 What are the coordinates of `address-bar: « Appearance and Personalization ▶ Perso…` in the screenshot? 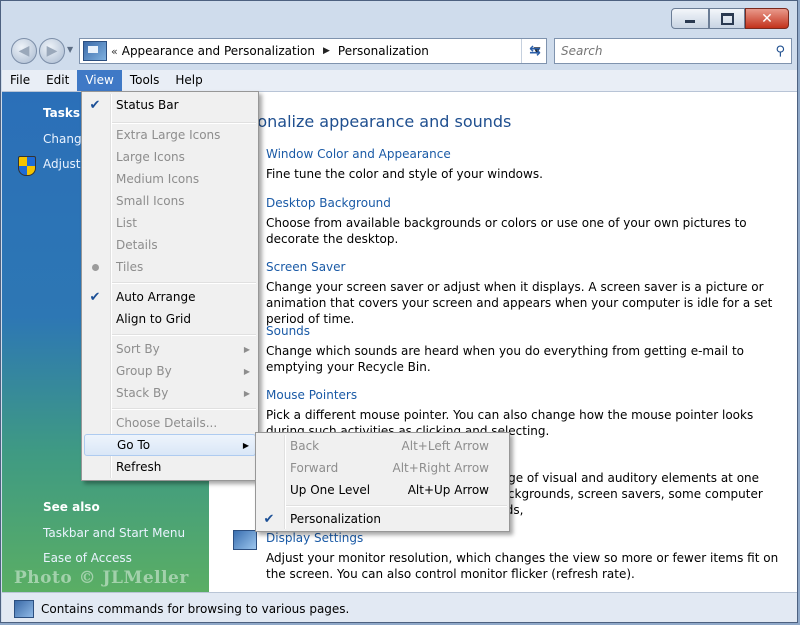 It's located at (313, 51).